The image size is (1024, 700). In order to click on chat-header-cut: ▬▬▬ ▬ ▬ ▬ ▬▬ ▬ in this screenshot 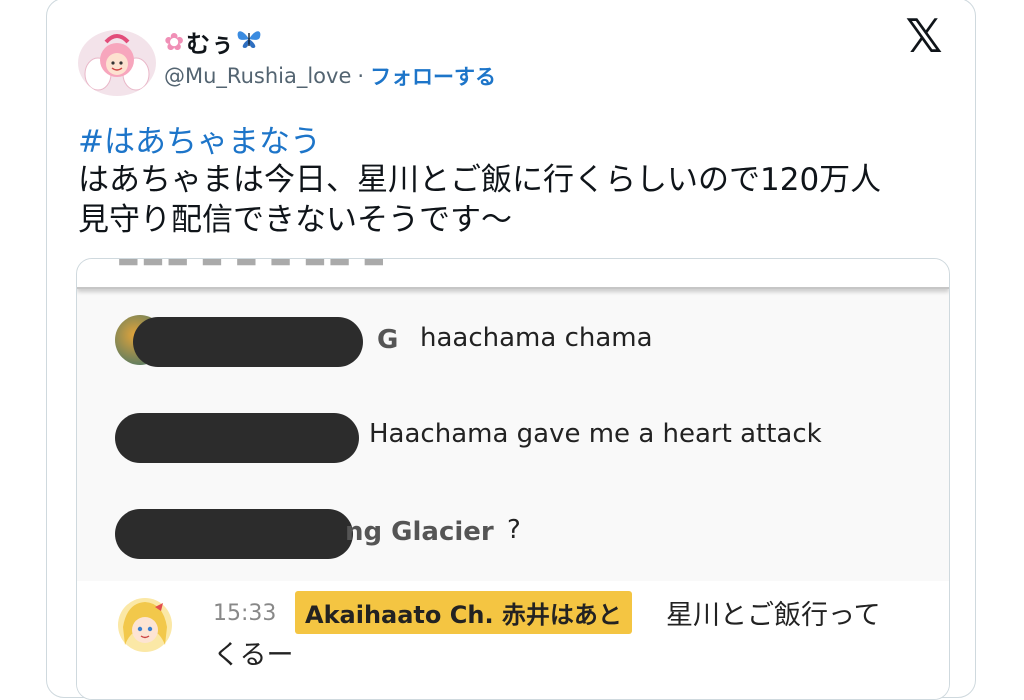, I will do `click(513, 274)`.